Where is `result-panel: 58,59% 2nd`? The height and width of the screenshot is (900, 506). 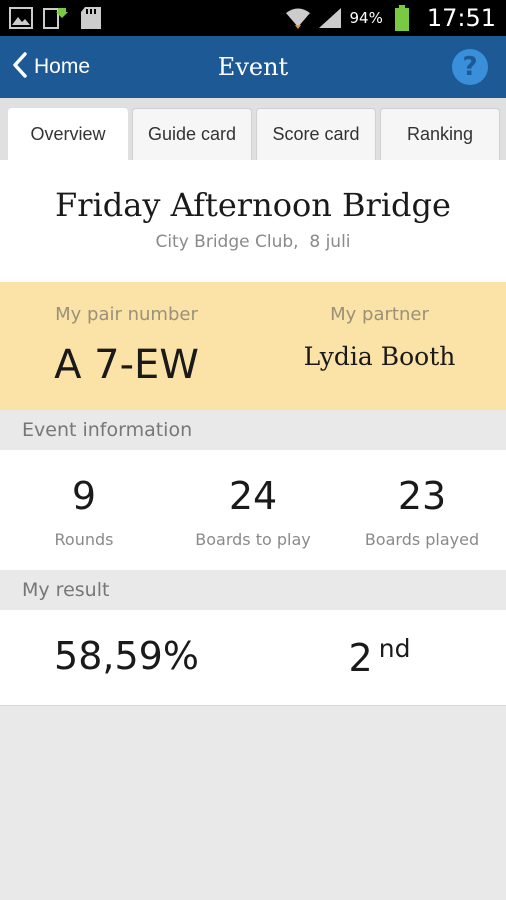 result-panel: 58,59% 2nd is located at coordinates (253, 658).